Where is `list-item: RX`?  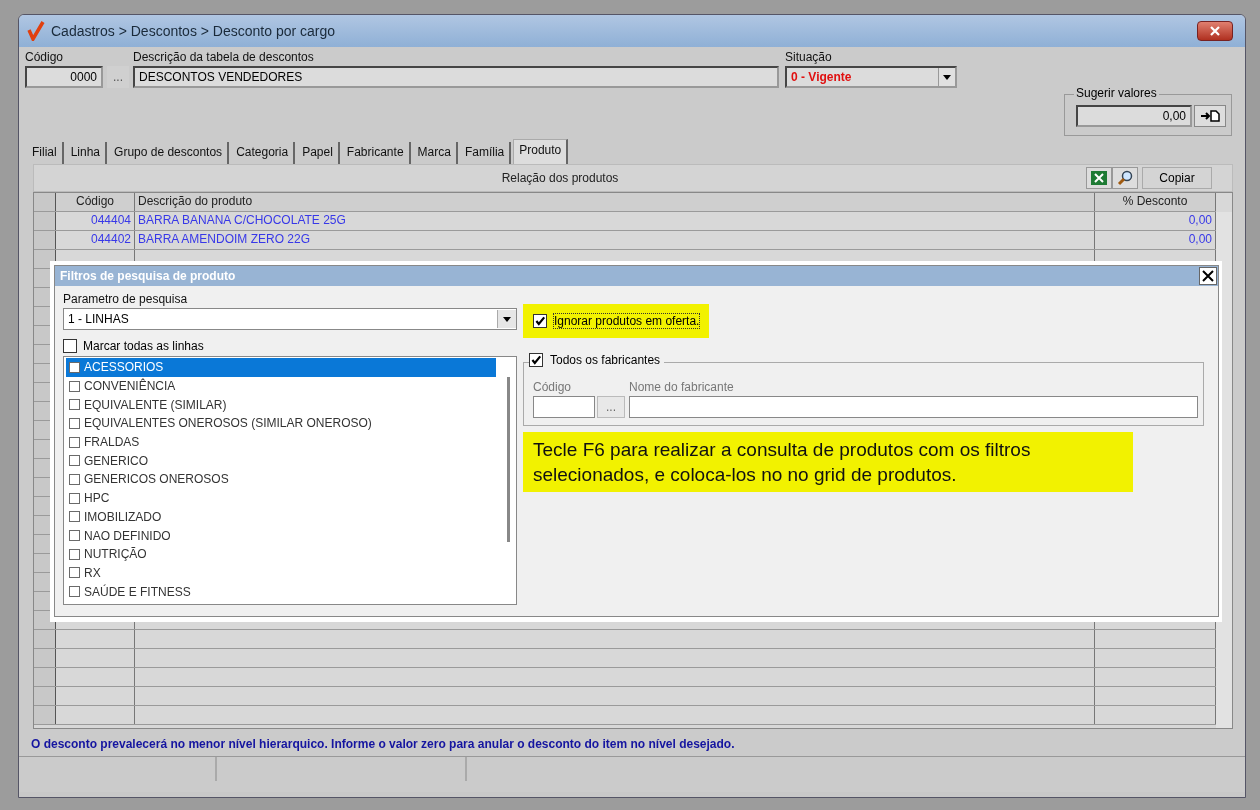
list-item: RX is located at coordinates (92, 572).